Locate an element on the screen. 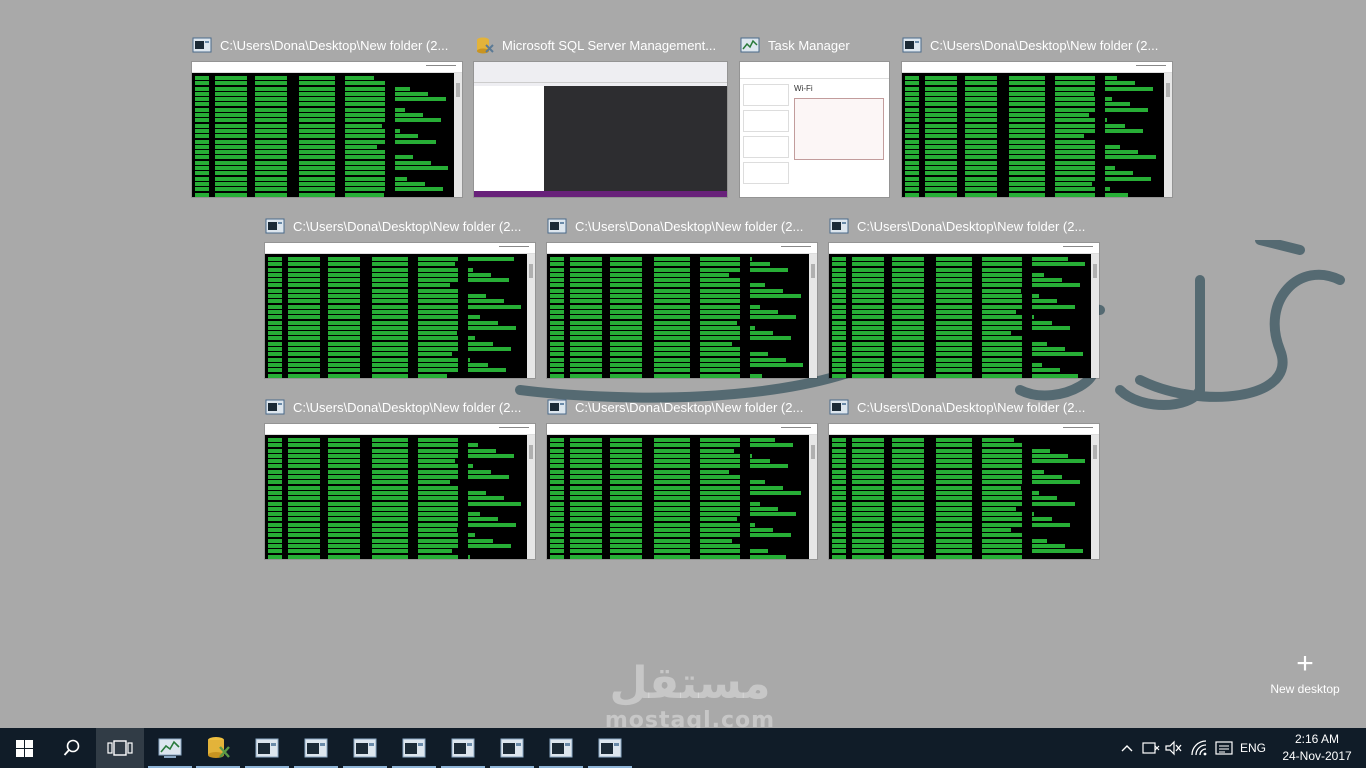 The height and width of the screenshot is (768, 1366). watermark: مستقل mostaql.com is located at coordinates (690, 697).